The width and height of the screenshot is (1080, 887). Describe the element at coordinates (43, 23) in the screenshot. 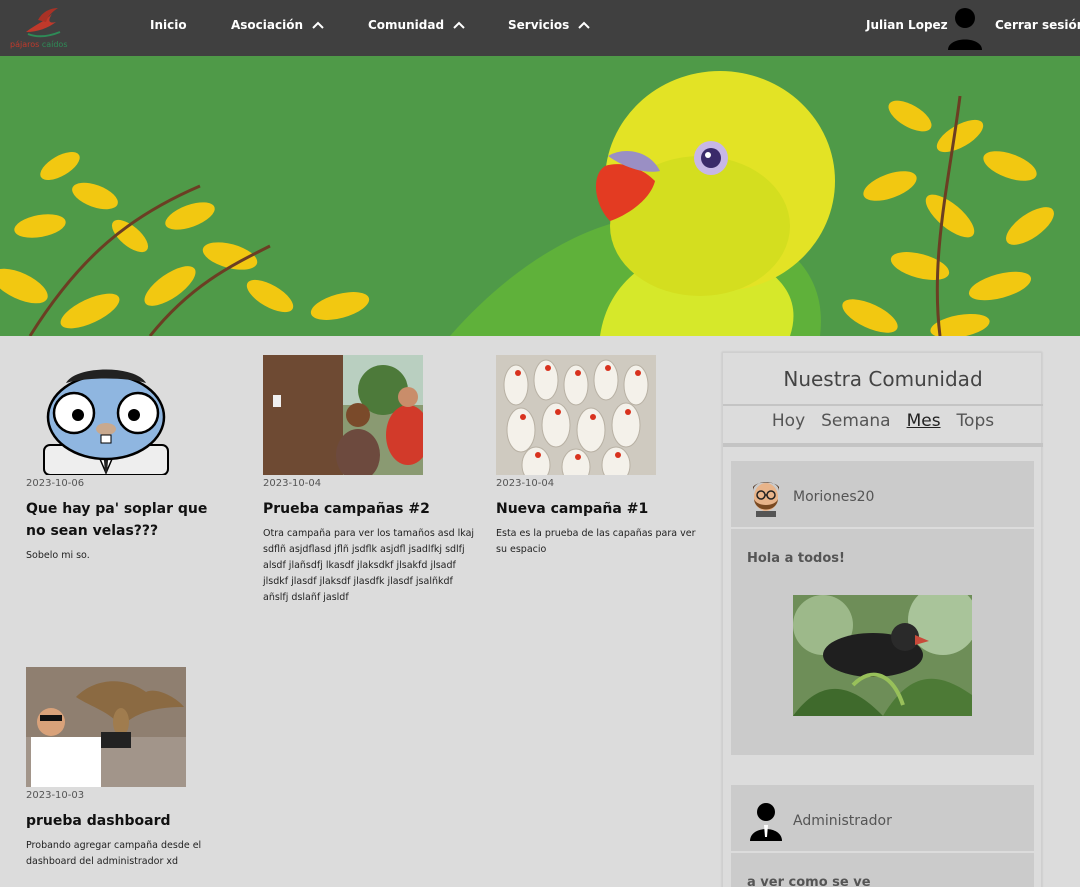

I see `bird-logo-icon` at that location.